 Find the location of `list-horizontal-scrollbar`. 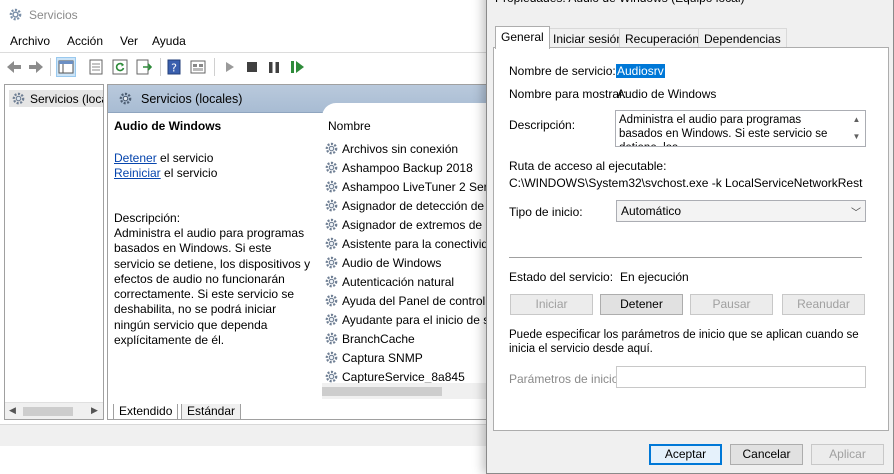

list-horizontal-scrollbar is located at coordinates (410, 391).